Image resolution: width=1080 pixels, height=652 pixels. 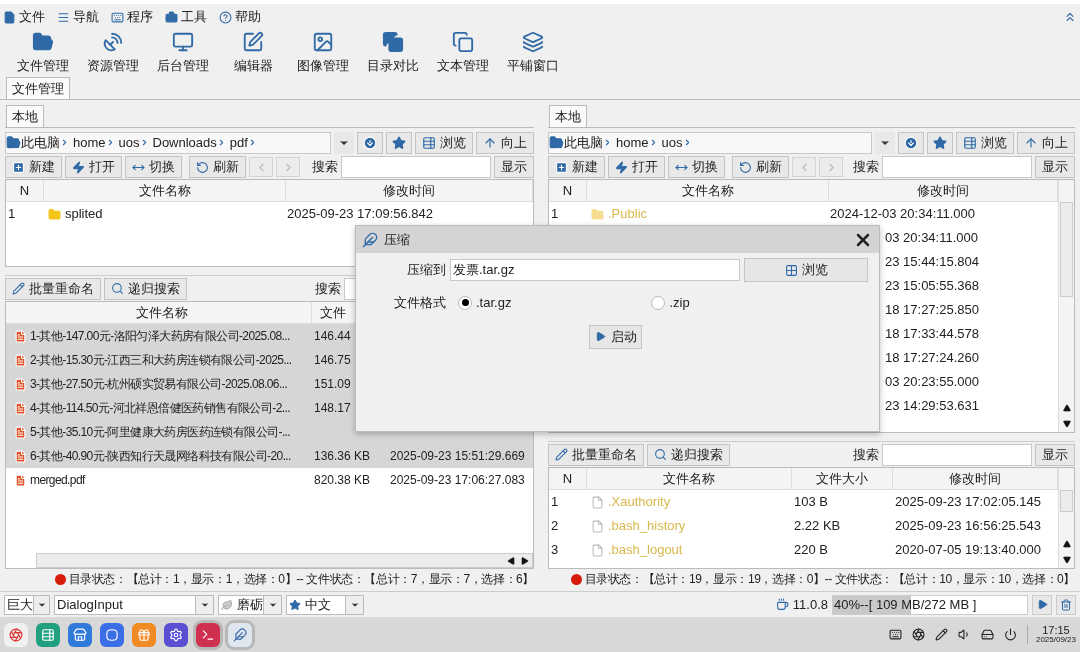 What do you see at coordinates (895, 634) in the screenshot?
I see `keyboard-icon` at bounding box center [895, 634].